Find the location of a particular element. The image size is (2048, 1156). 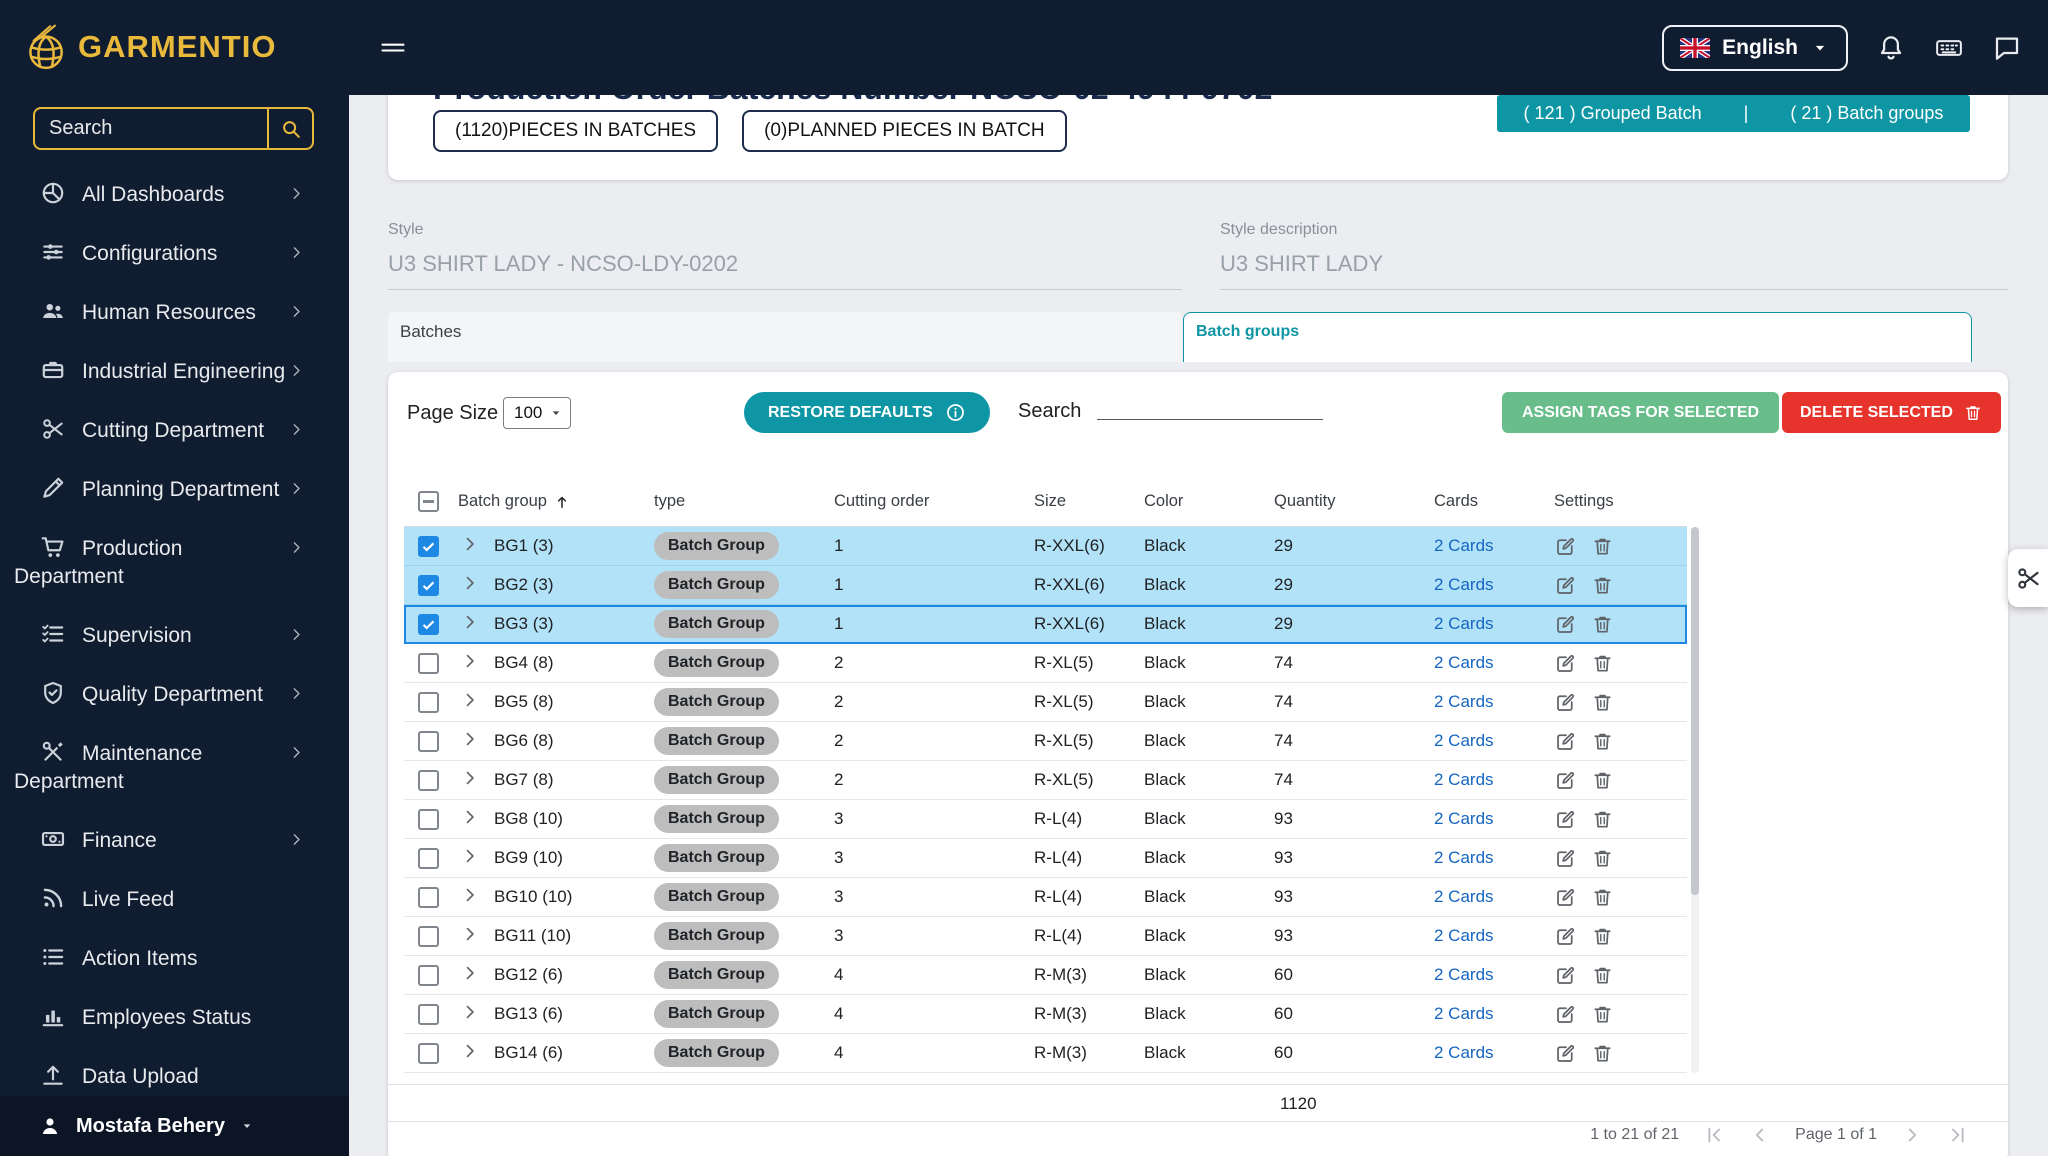

search-input is located at coordinates (151, 128).